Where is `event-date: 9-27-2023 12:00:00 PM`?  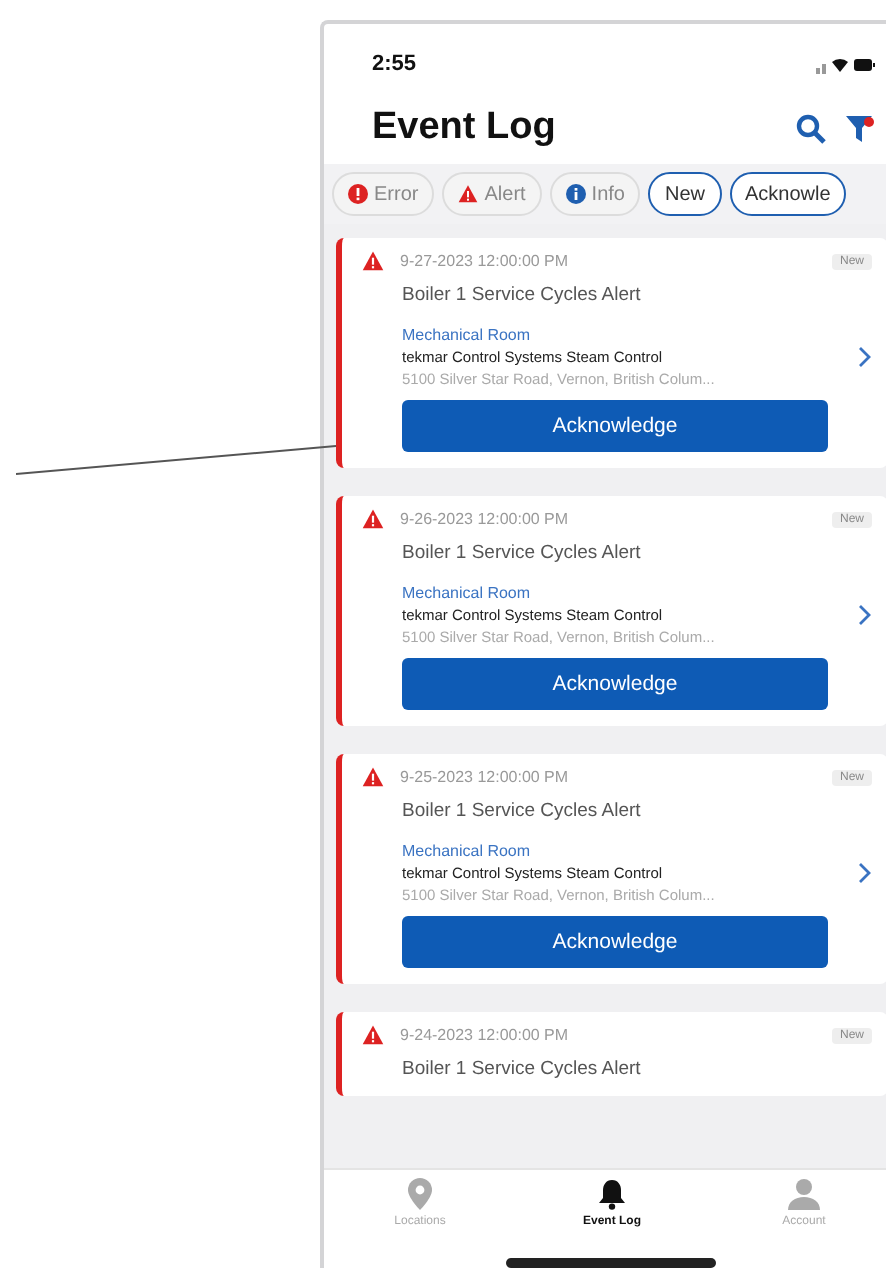 event-date: 9-27-2023 12:00:00 PM is located at coordinates (485, 261).